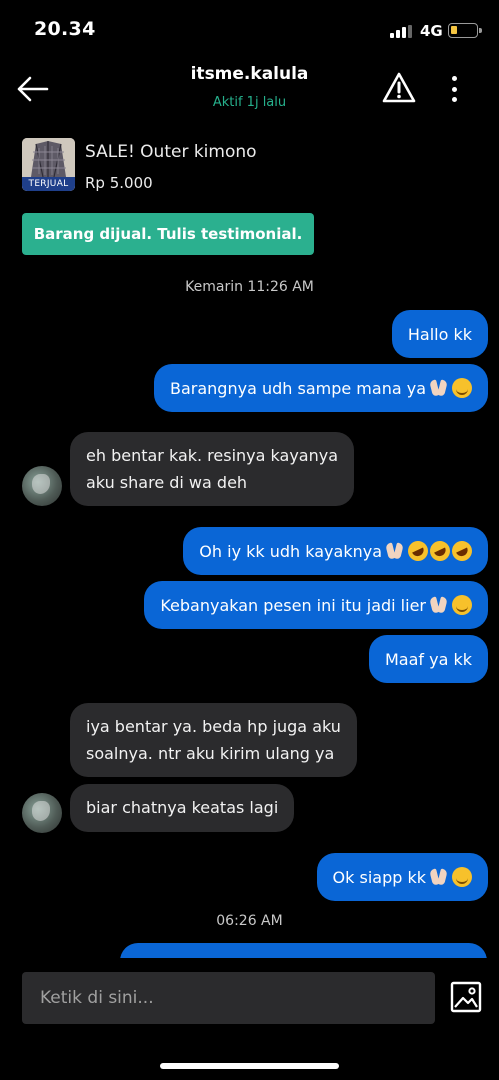  I want to click on message-text-line: eh bentar kak. resinya kayanya, so click(212, 455).